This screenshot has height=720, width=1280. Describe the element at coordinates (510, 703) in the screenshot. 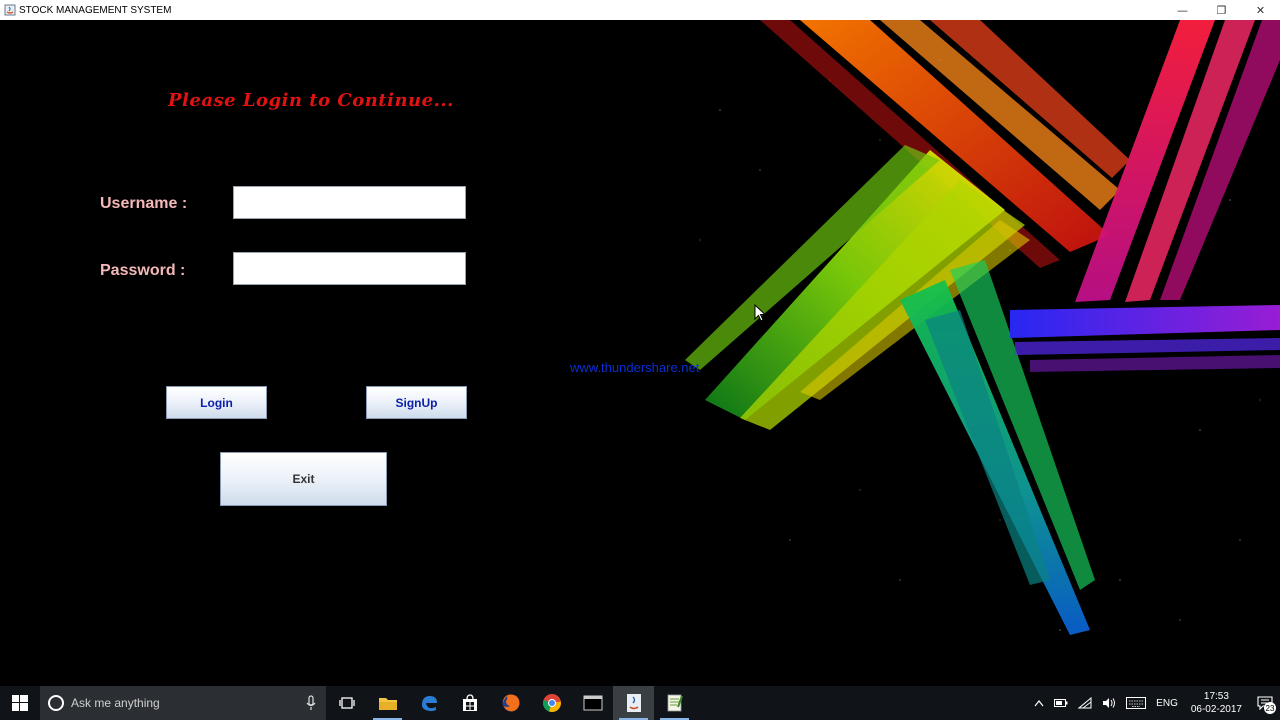

I see `firefox-icon` at that location.